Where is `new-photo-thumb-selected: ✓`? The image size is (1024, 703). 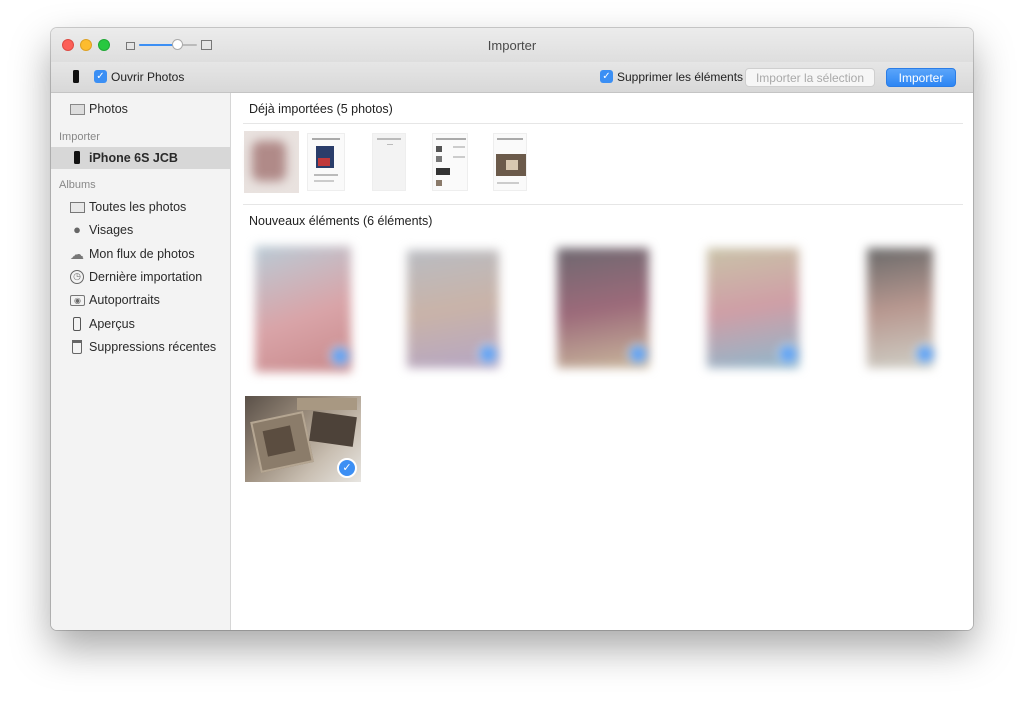
new-photo-thumb-selected: ✓ is located at coordinates (303, 439).